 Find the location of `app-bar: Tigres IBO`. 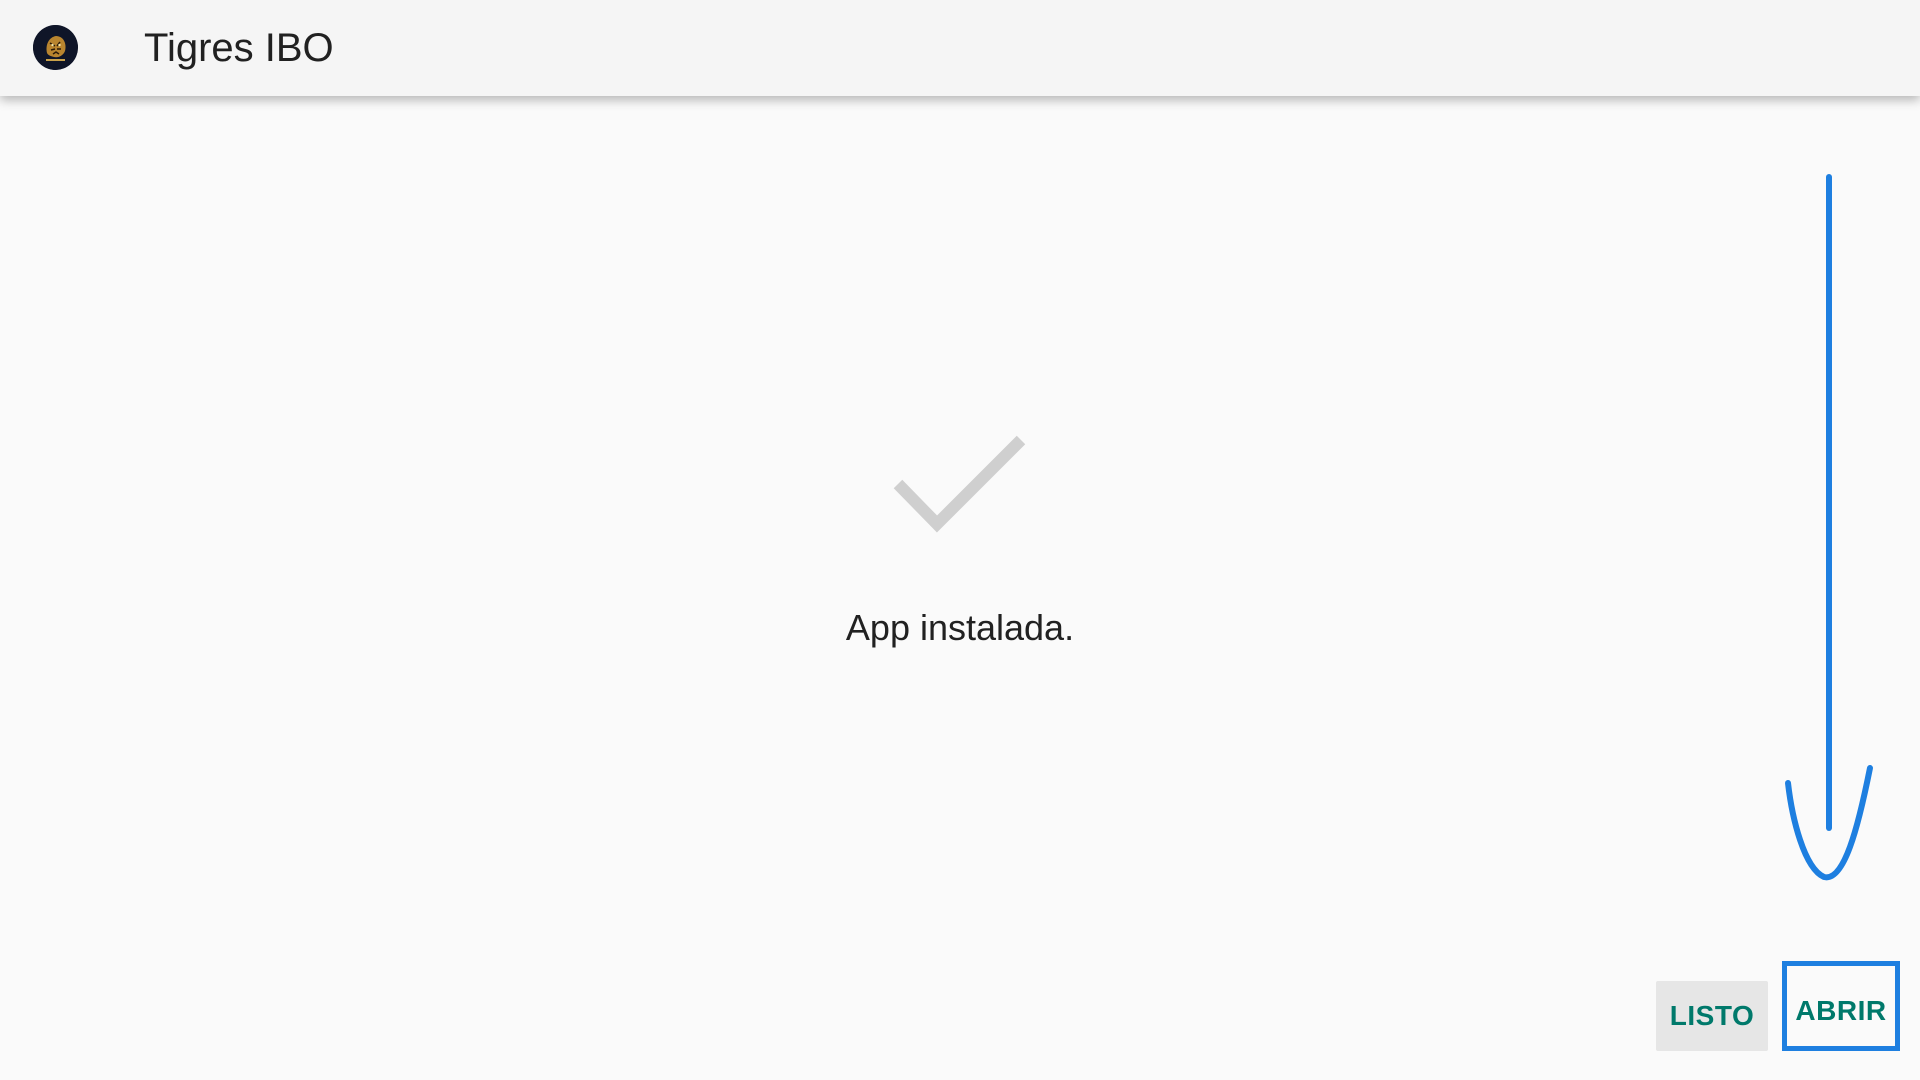

app-bar: Tigres IBO is located at coordinates (960, 48).